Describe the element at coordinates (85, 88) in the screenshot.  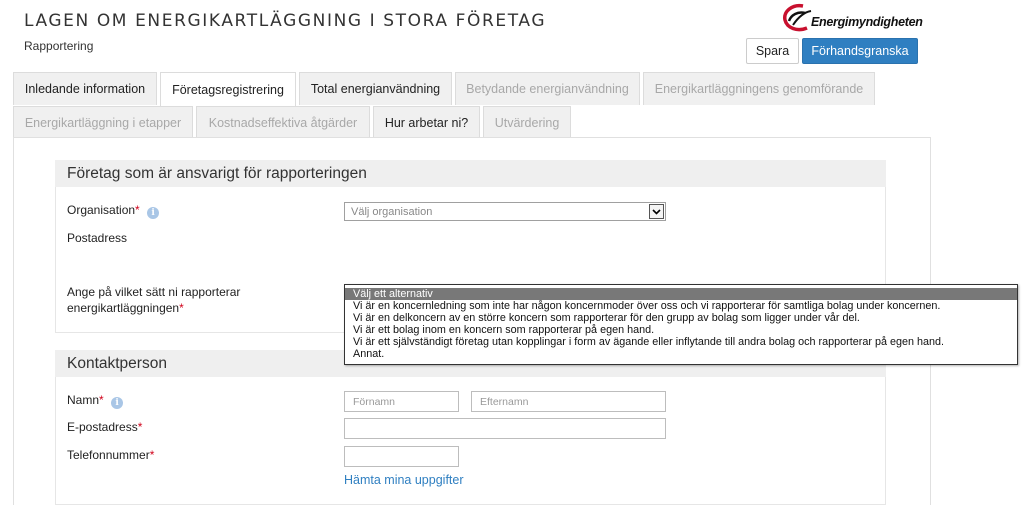
I see `tab-inledande-information: Inledande information` at that location.